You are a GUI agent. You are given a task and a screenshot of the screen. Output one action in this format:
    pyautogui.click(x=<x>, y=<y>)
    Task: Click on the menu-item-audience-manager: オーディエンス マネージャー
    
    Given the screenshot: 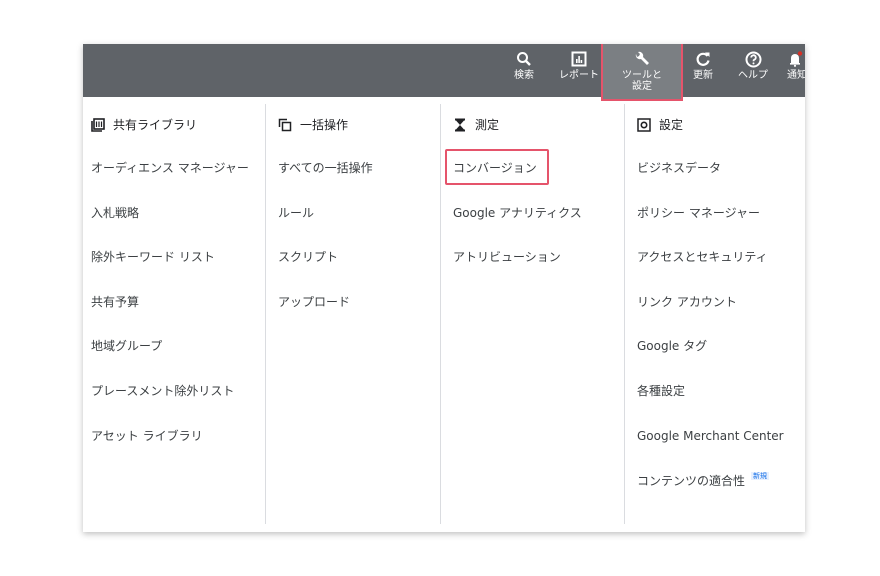 What is the action you would take?
    pyautogui.click(x=170, y=168)
    